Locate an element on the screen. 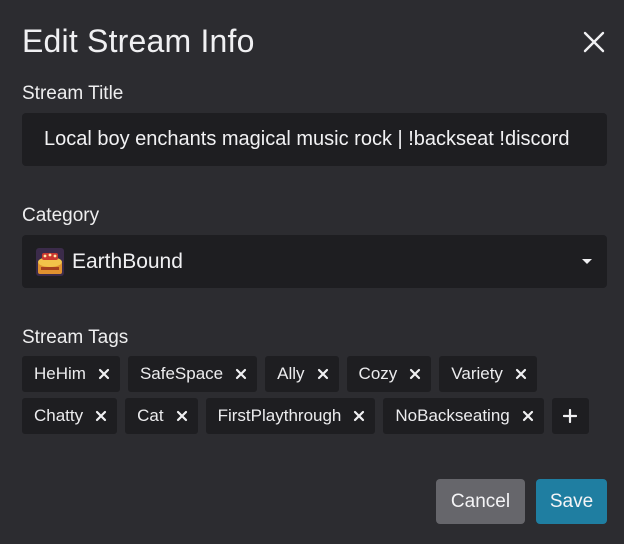 The height and width of the screenshot is (544, 624). tag-chip: Cozy is located at coordinates (389, 374).